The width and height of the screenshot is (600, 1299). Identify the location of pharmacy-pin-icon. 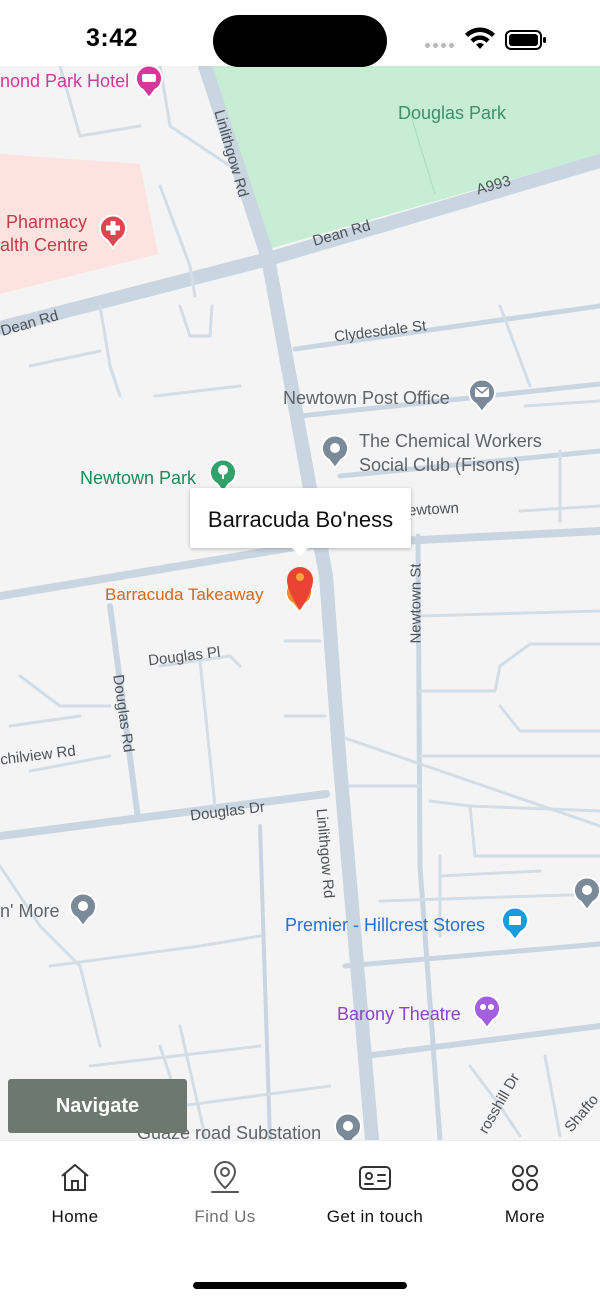
(113, 232).